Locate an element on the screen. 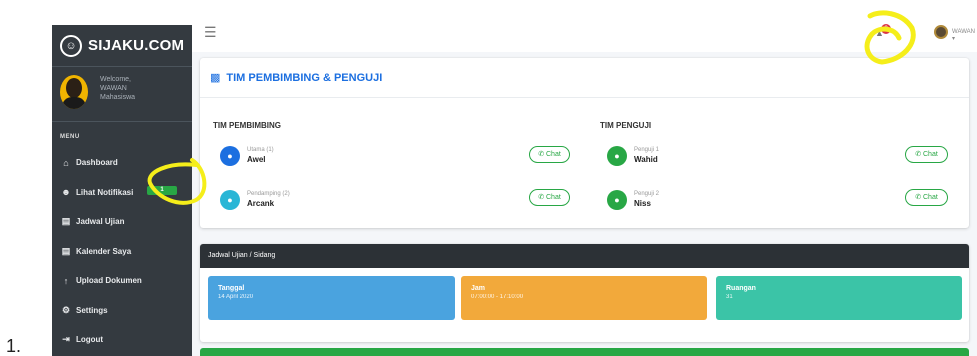 The width and height of the screenshot is (977, 356). hamburger-menu-icon: ☰ is located at coordinates (210, 32).